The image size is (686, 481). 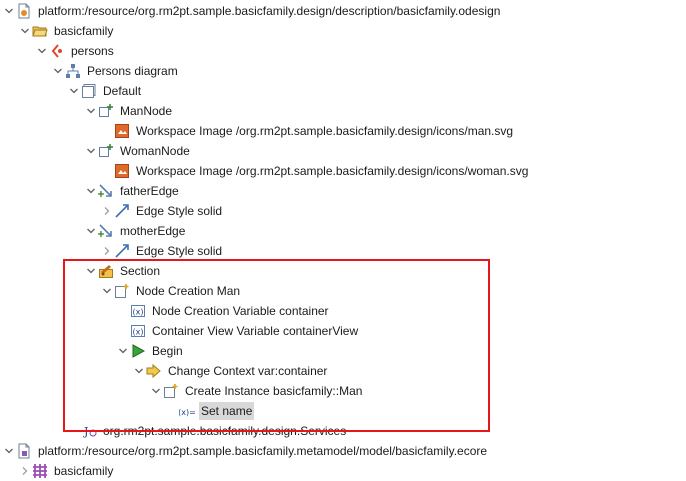 I want to click on begin-node: Begin, so click(x=150, y=351).